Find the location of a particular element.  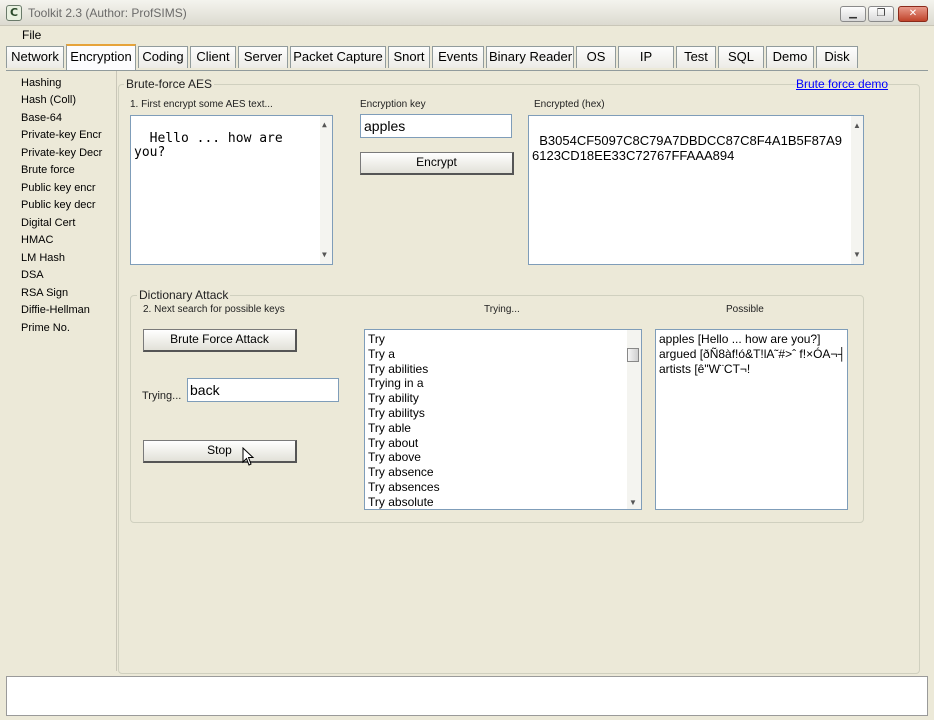

close-icon: ✕ is located at coordinates (913, 13).